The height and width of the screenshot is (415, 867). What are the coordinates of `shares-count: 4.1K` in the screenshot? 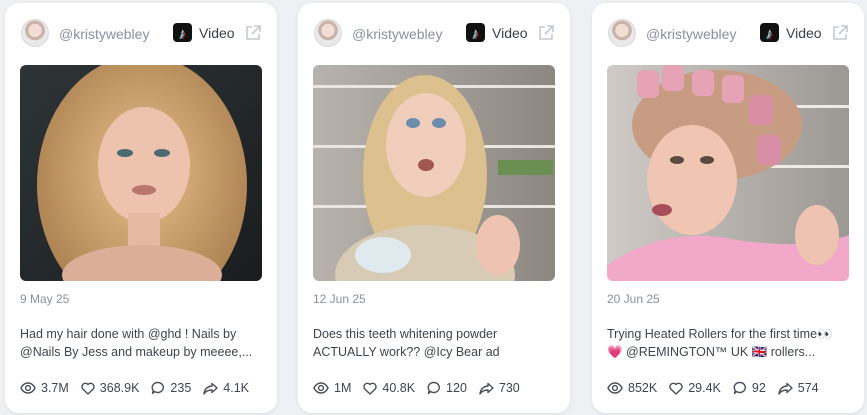 It's located at (236, 388).